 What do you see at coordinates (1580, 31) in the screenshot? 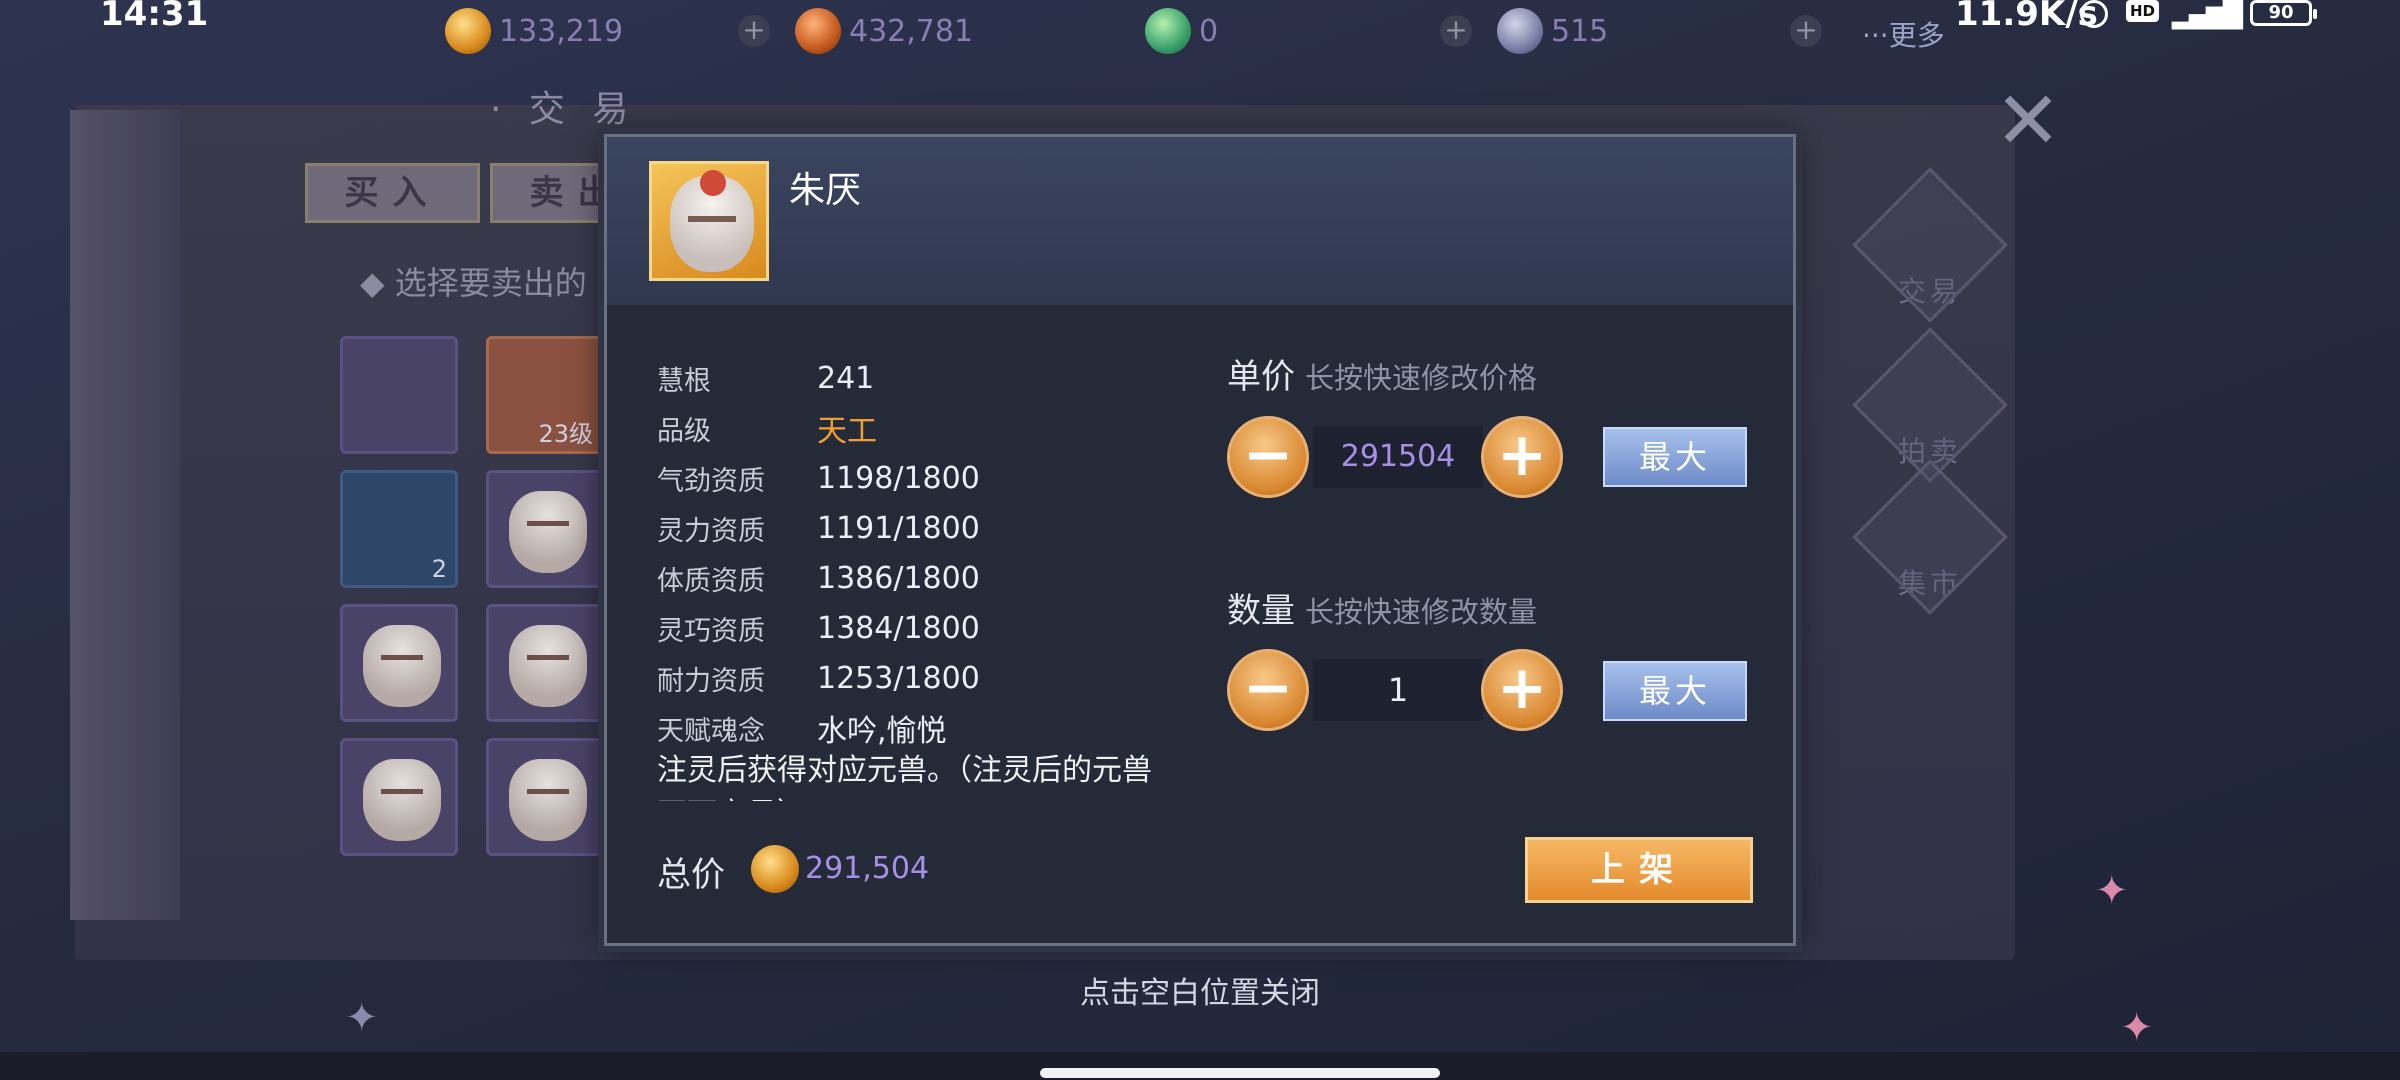
I see `currency-amount: 515` at bounding box center [1580, 31].